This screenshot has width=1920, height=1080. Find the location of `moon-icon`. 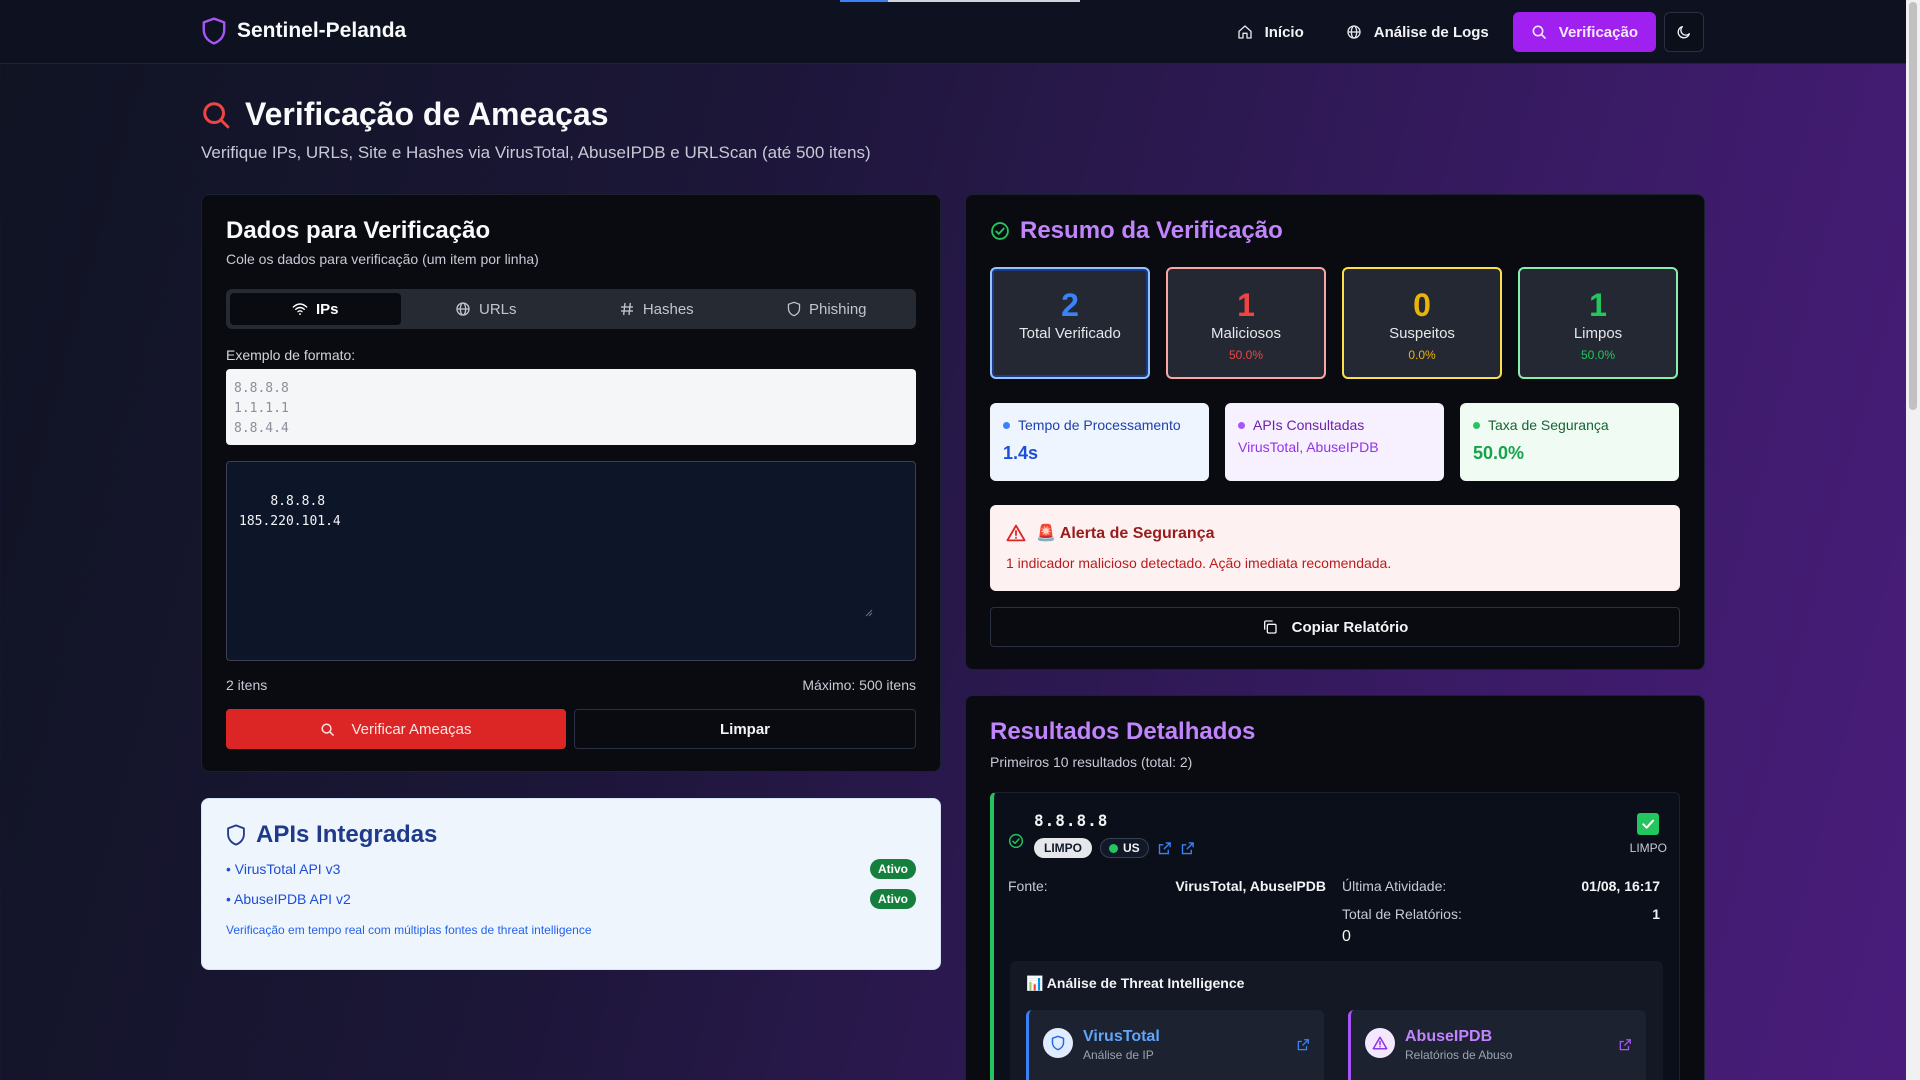

moon-icon is located at coordinates (1684, 32).